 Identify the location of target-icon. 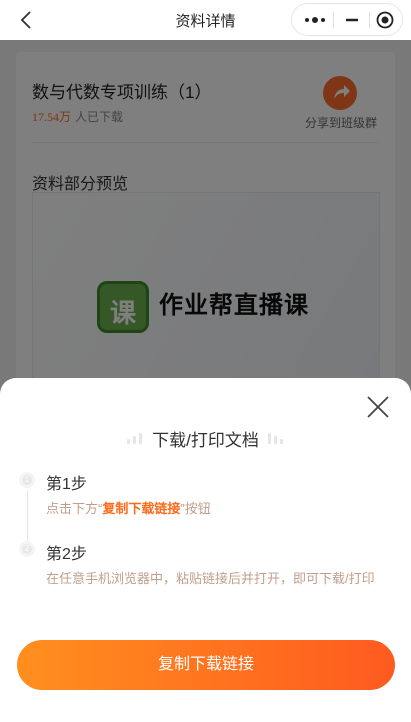
(385, 20).